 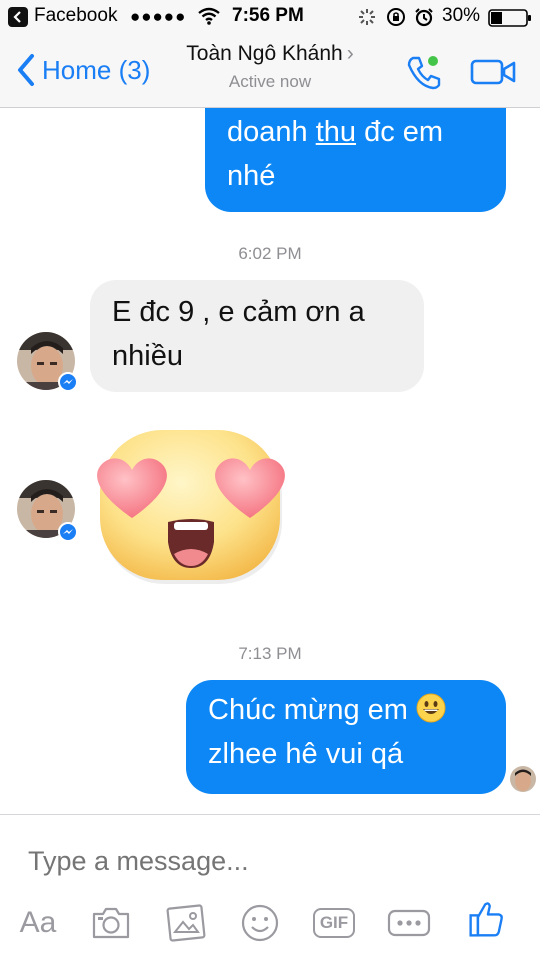 What do you see at coordinates (523, 779) in the screenshot?
I see `read-receipt-avatar` at bounding box center [523, 779].